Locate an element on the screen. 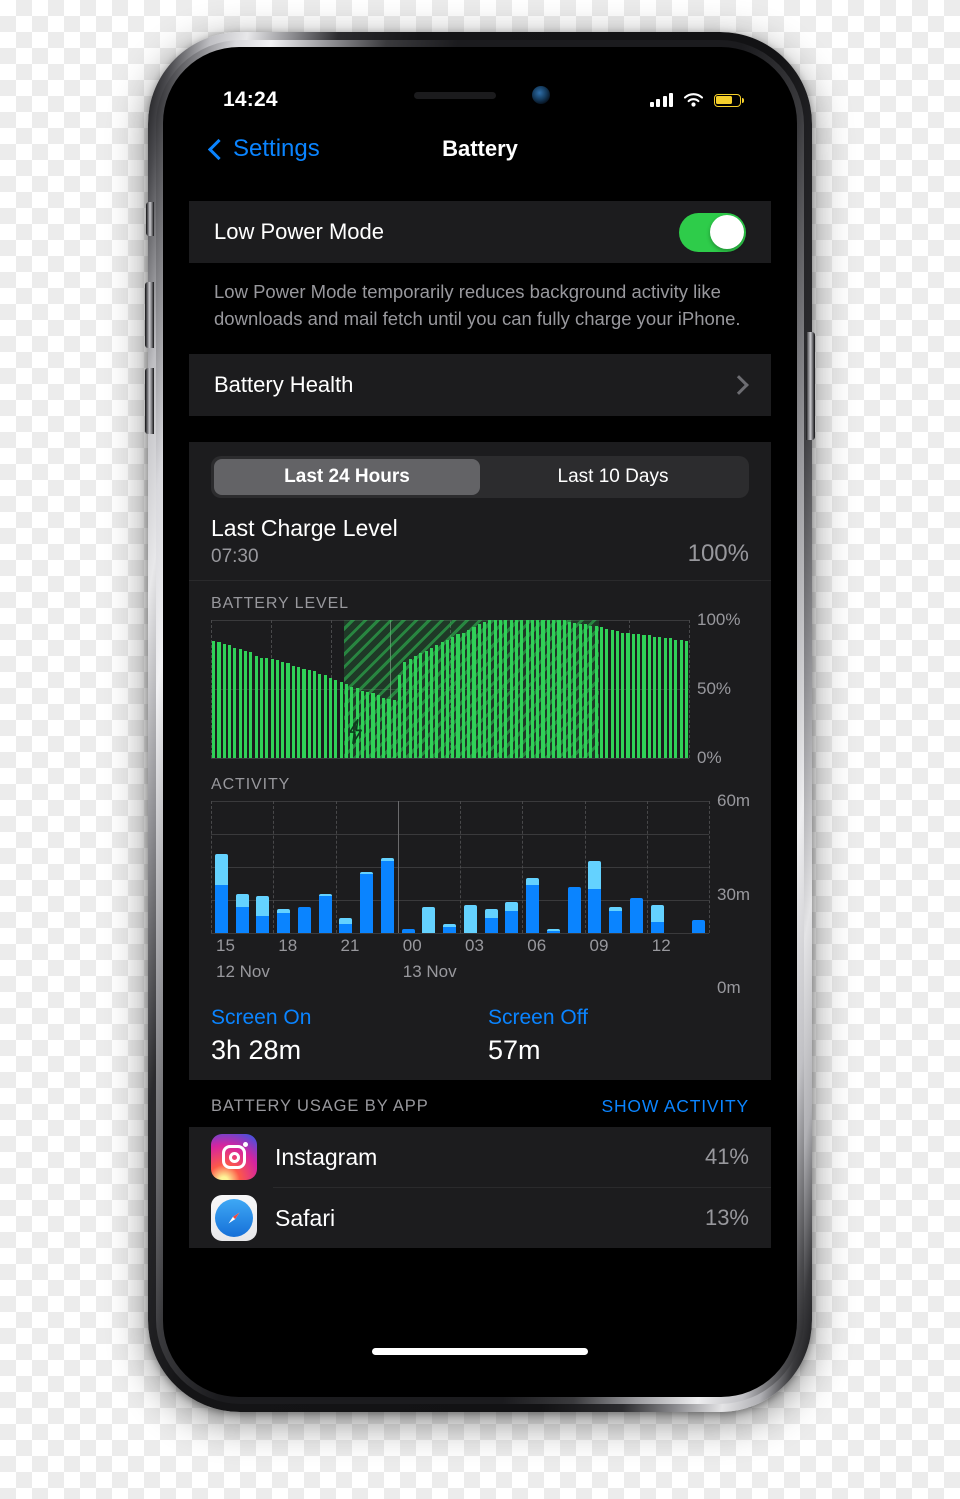 The height and width of the screenshot is (1499, 960). tab-last-24-hours: Last 24 Hours is located at coordinates (347, 477).